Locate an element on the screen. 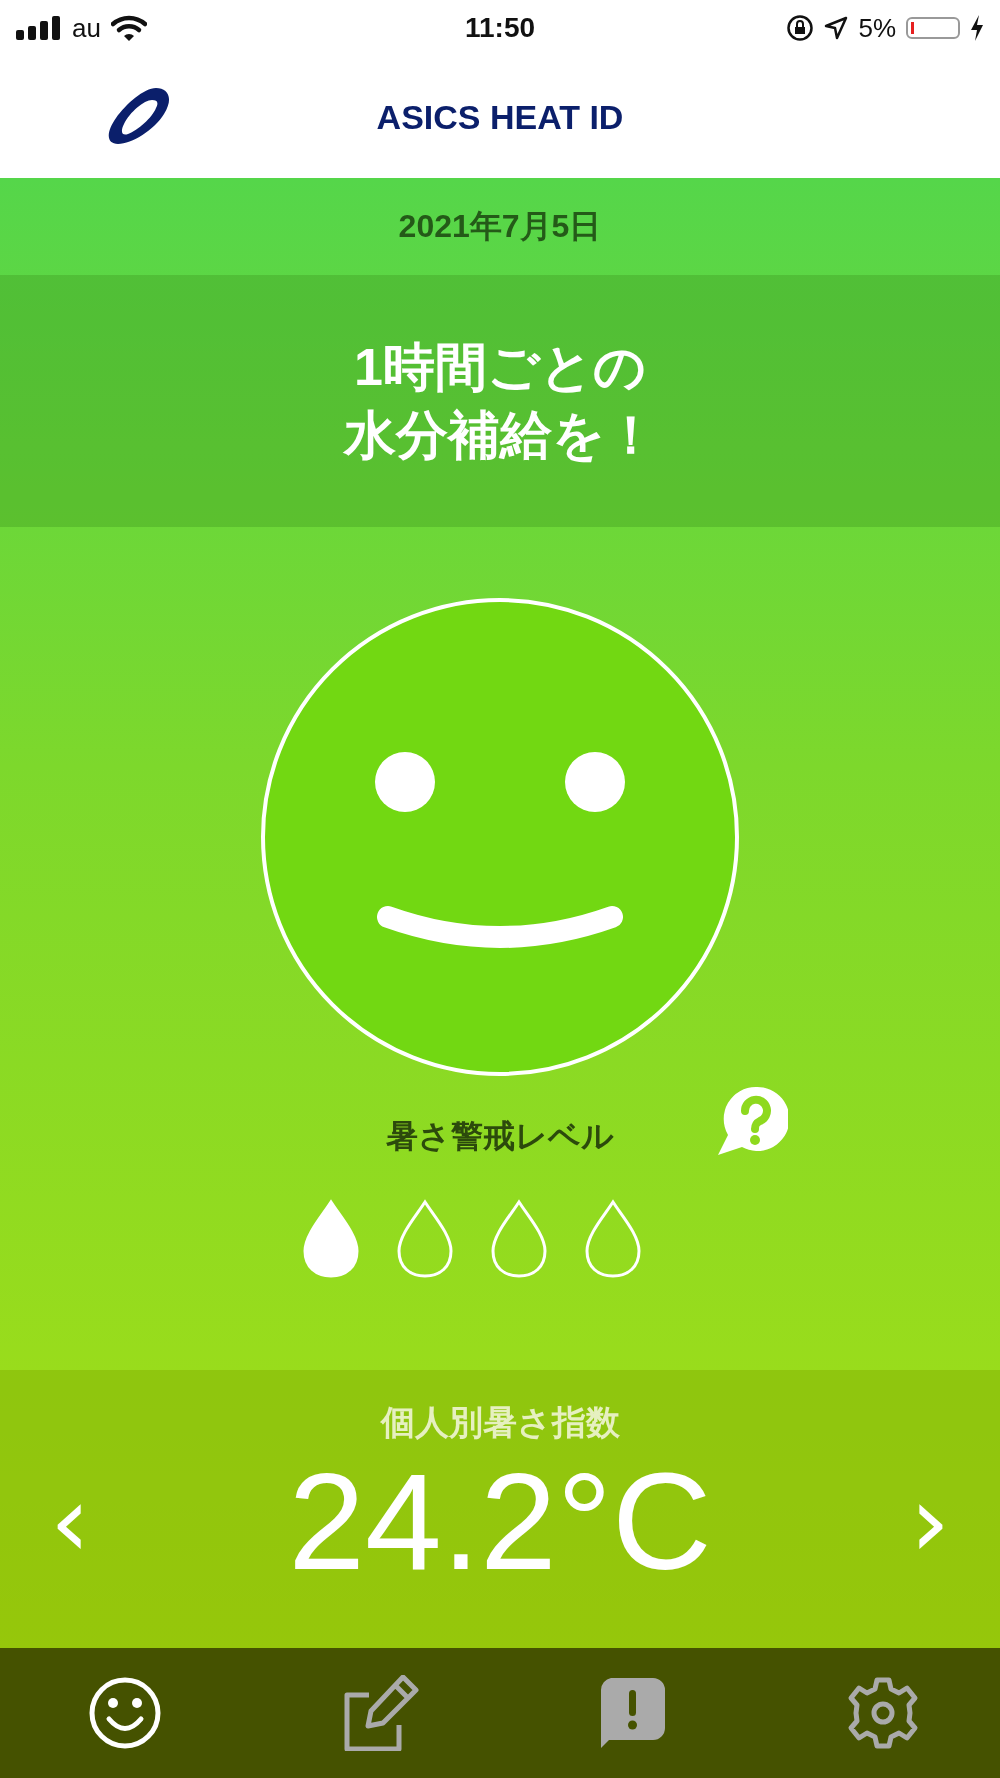 Image resolution: width=1000 pixels, height=1778 pixels. message-text: 1時間ごとの is located at coordinates (500, 367).